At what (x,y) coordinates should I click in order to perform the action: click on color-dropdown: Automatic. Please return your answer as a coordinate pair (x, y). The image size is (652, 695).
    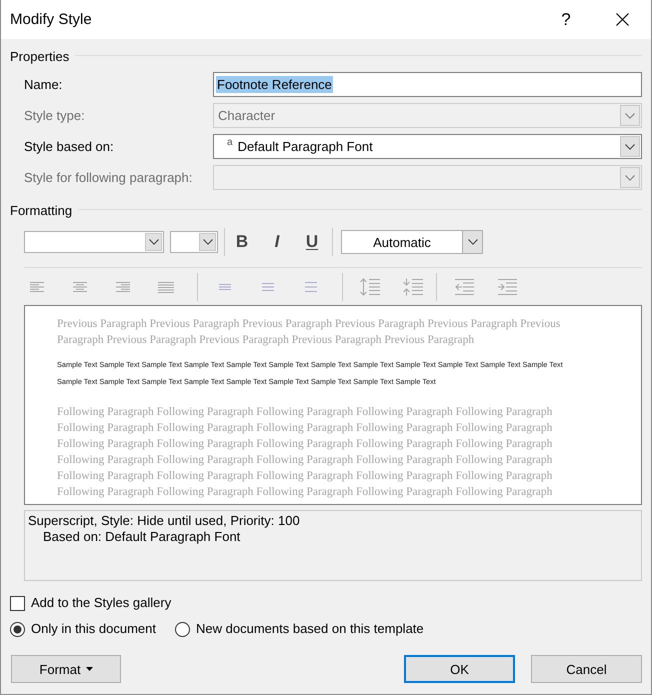
    Looking at the image, I should click on (412, 242).